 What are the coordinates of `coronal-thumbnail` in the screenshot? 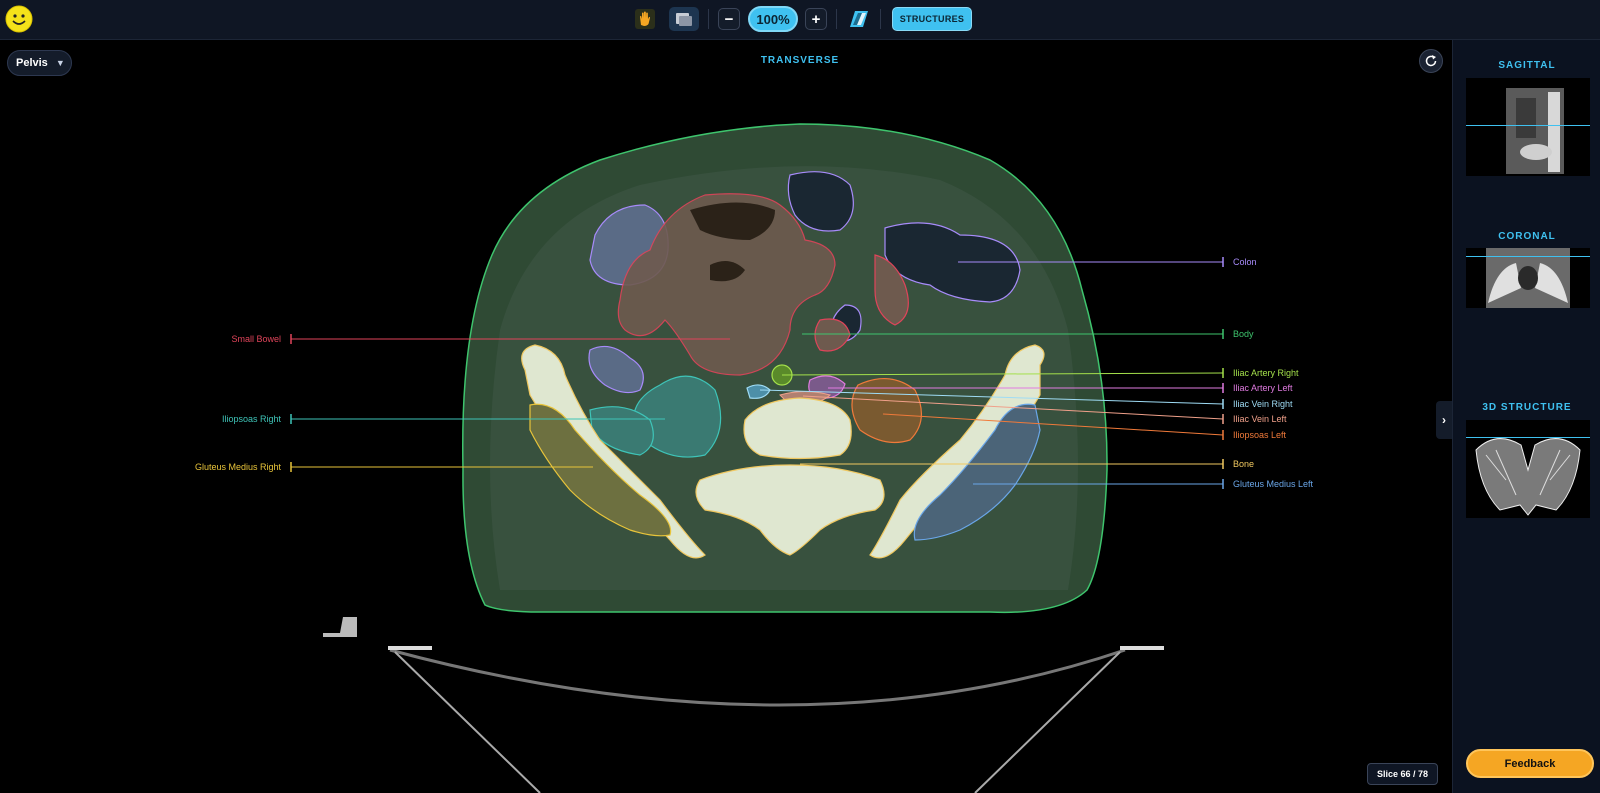 It's located at (1528, 278).